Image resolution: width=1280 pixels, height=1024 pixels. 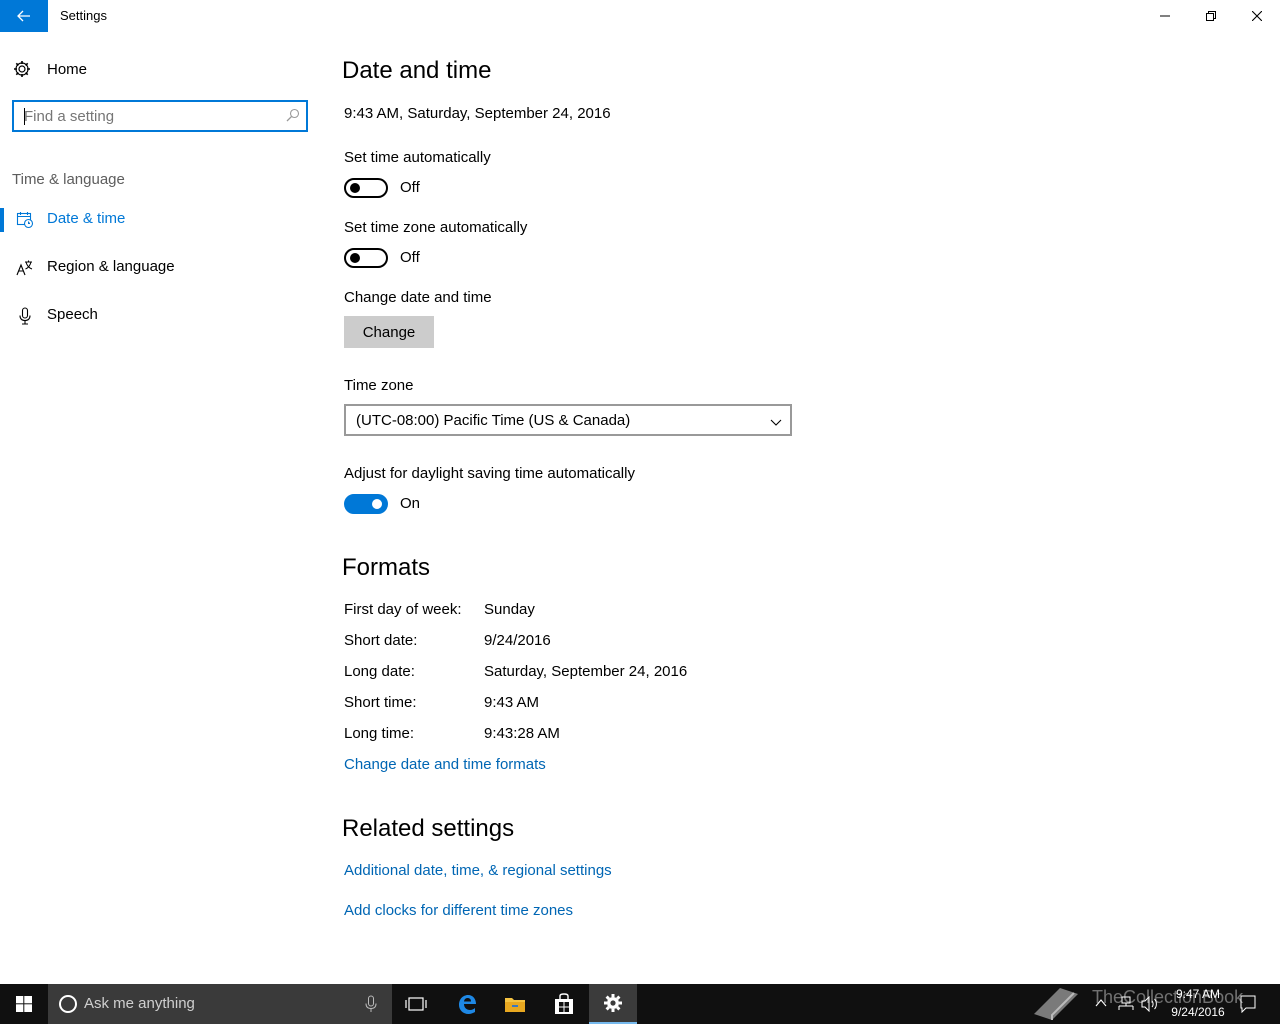 What do you see at coordinates (410, 187) in the screenshot?
I see `set-time-auto-state: Off` at bounding box center [410, 187].